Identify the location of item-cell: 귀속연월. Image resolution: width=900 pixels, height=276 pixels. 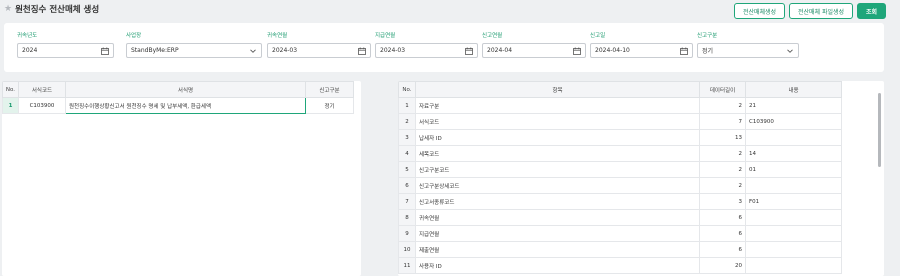
(557, 217).